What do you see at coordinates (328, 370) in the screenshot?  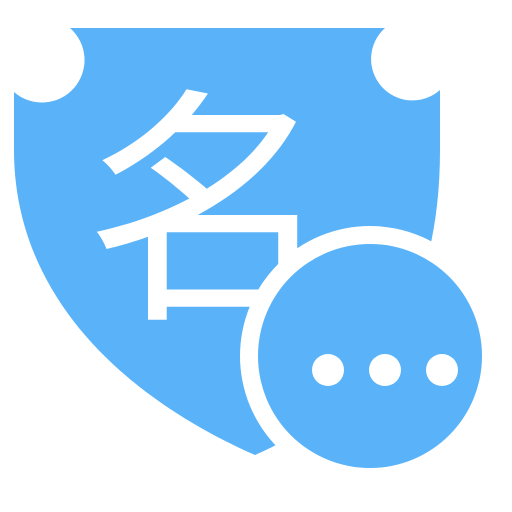 I see `dot-left` at bounding box center [328, 370].